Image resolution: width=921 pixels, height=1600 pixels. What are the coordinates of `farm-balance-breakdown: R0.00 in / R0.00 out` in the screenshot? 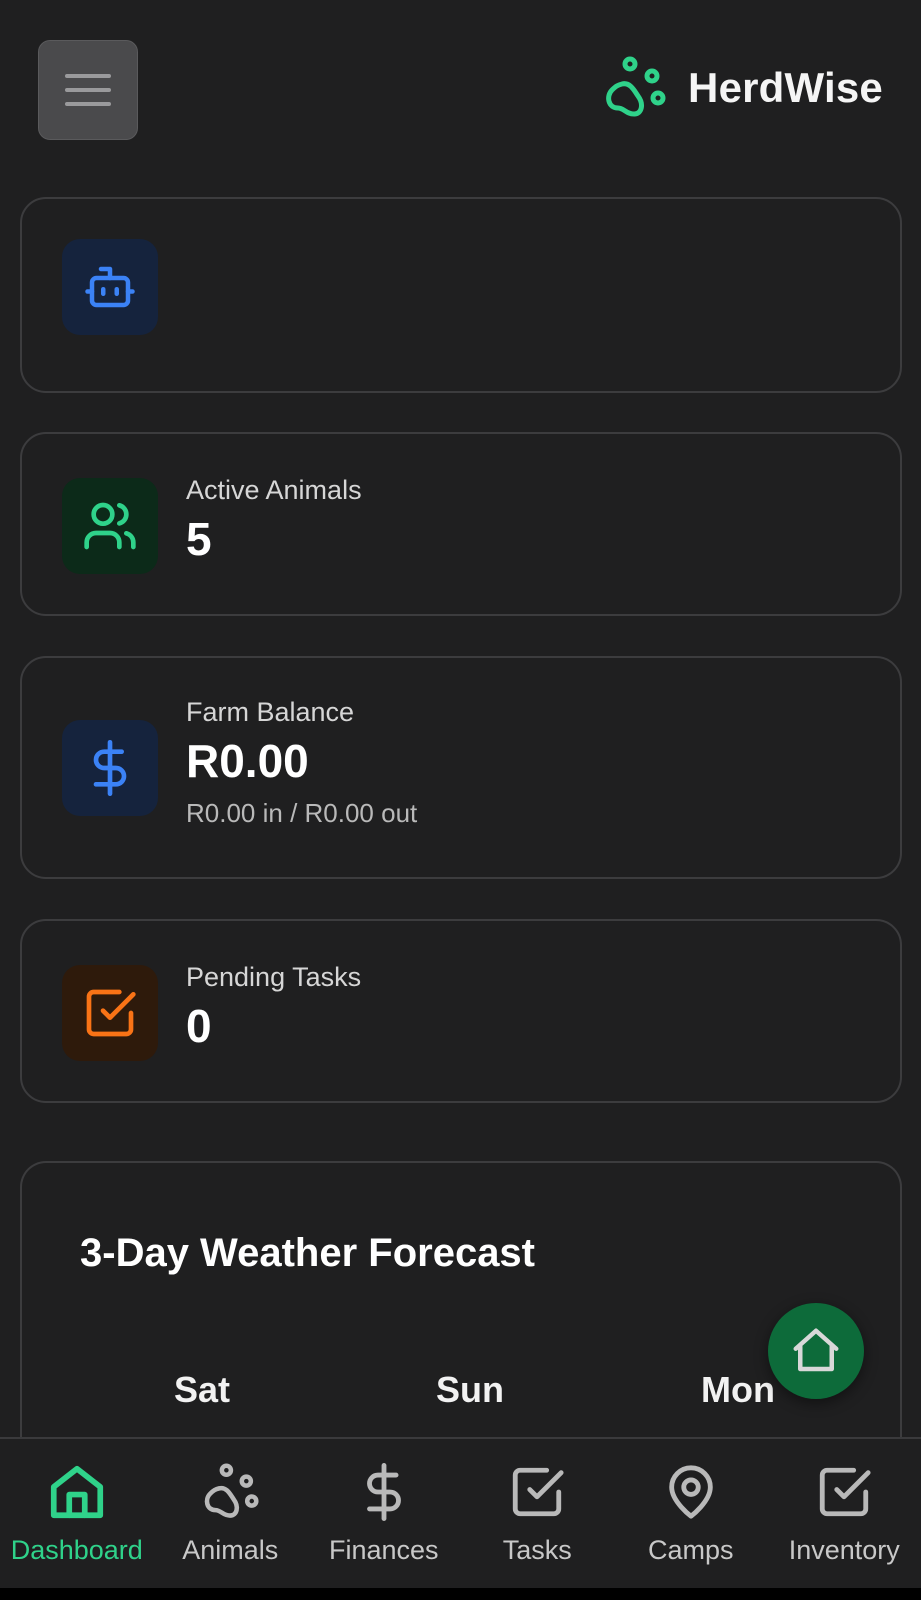 It's located at (302, 812).